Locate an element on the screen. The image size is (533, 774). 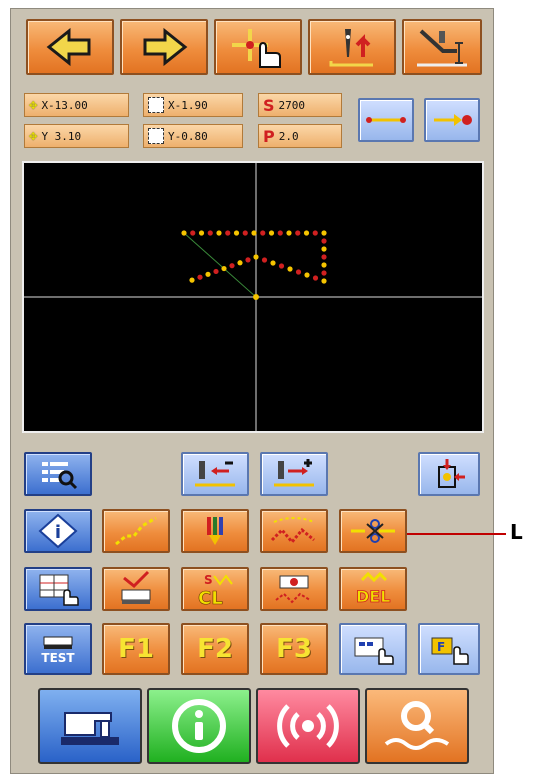
arrow-left-icon is located at coordinates (68, 47).